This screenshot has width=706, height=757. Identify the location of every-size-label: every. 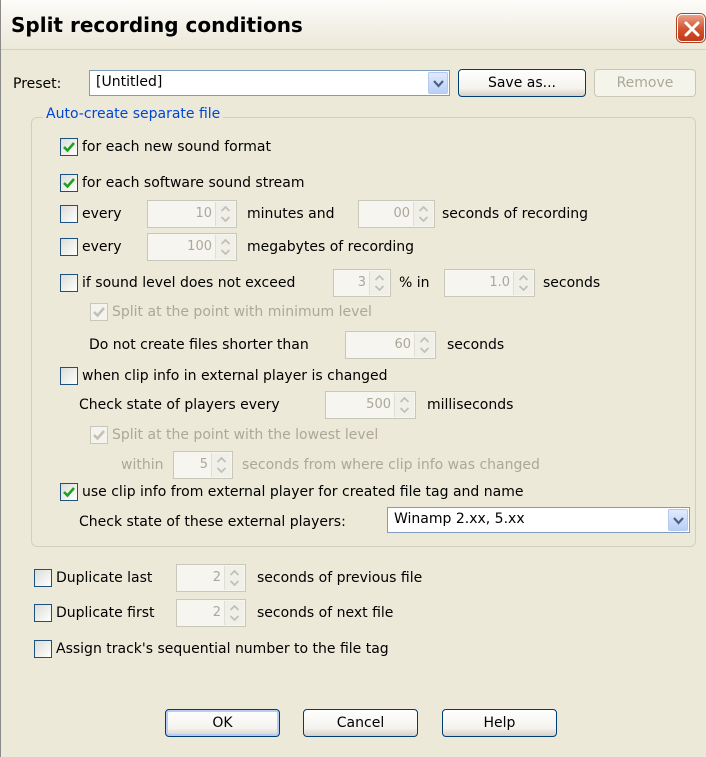
(102, 247).